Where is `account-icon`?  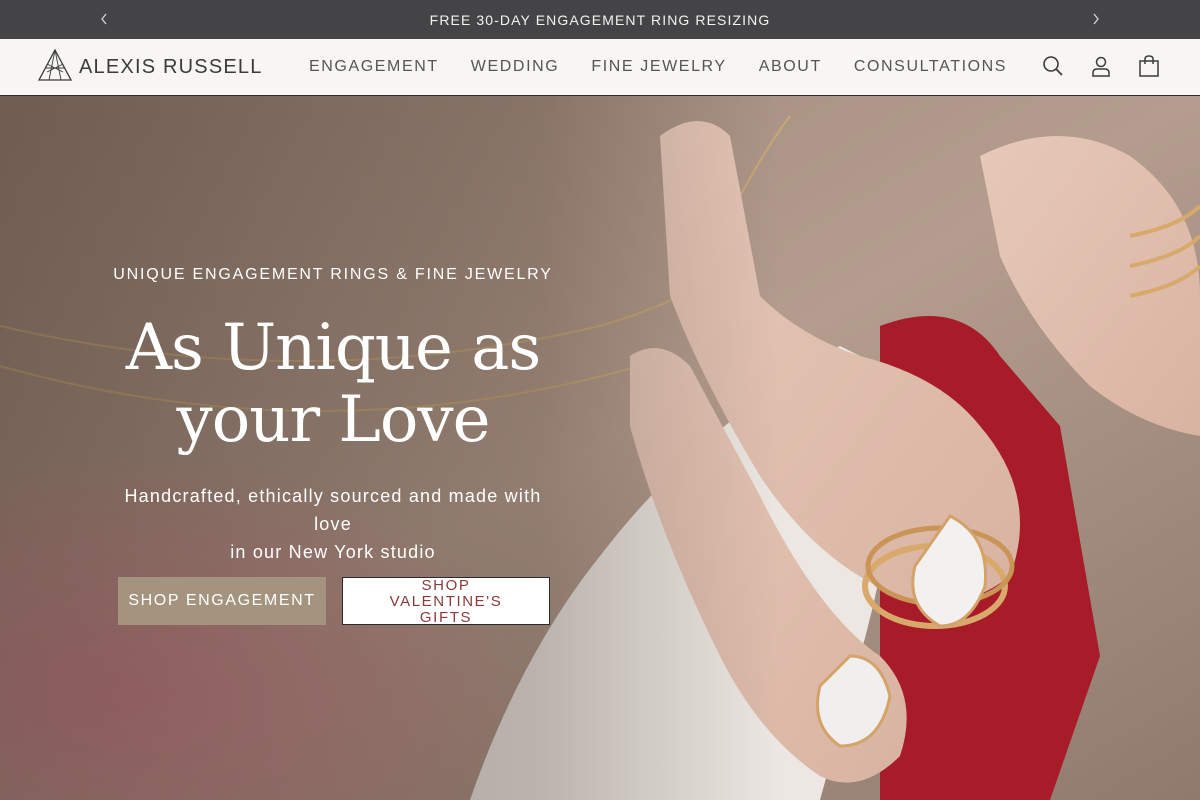
account-icon is located at coordinates (1101, 66).